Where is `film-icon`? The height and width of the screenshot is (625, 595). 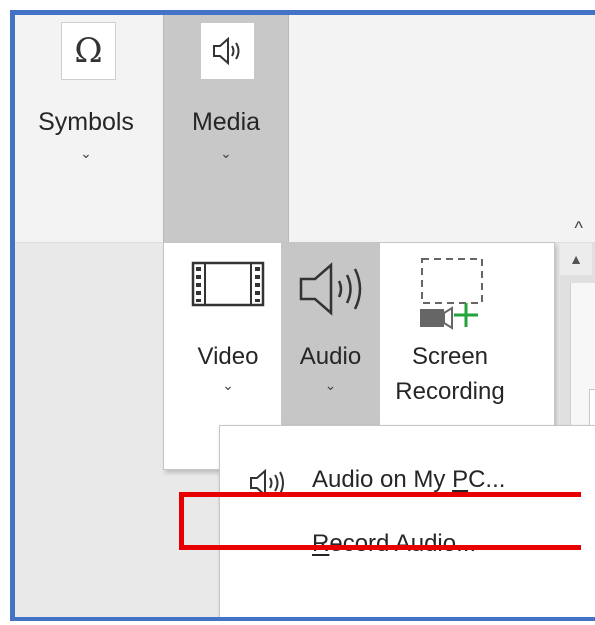
film-icon is located at coordinates (228, 292).